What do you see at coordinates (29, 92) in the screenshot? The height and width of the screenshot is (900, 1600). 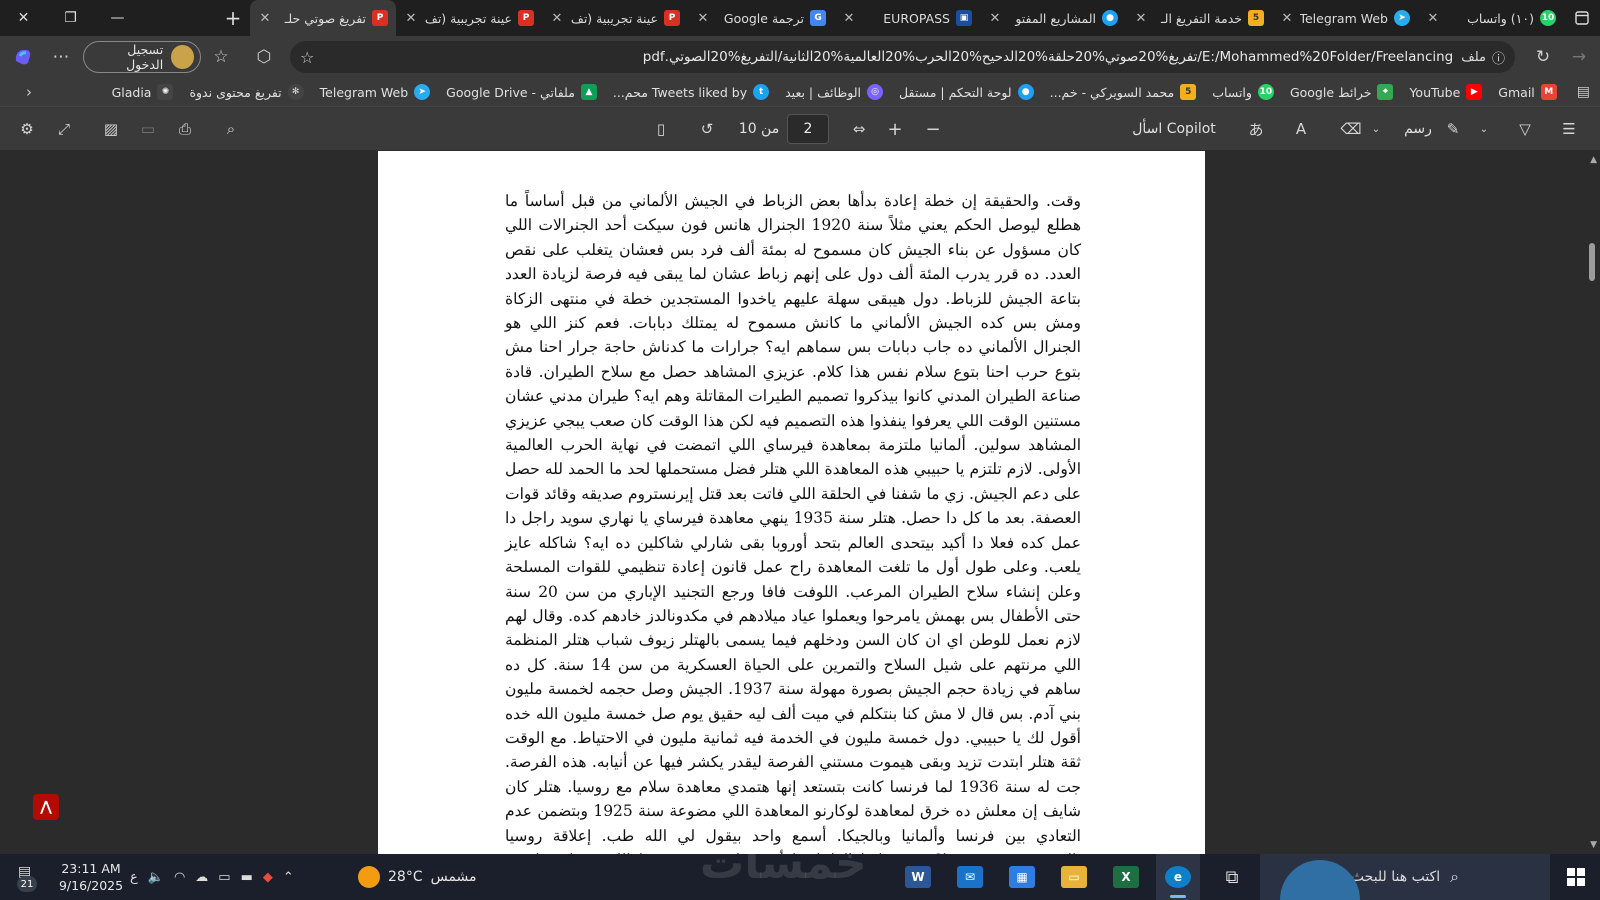 I see `chevron-left-icon: ‹` at bounding box center [29, 92].